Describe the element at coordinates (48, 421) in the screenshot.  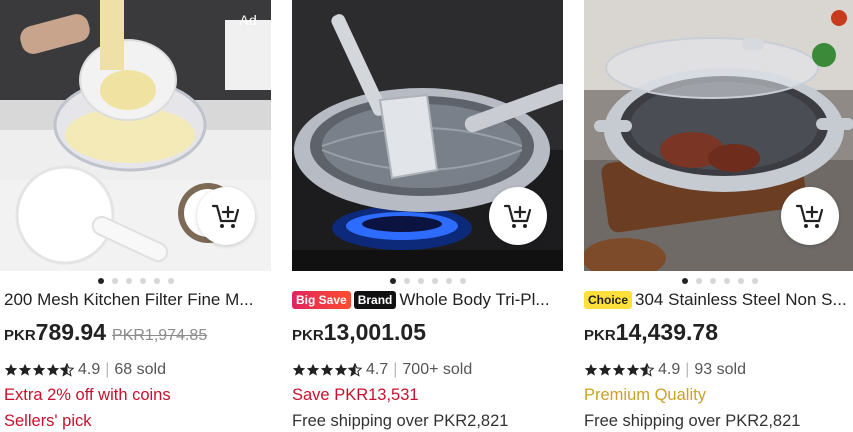
I see `sellers-pick-label: Sellers' pick` at that location.